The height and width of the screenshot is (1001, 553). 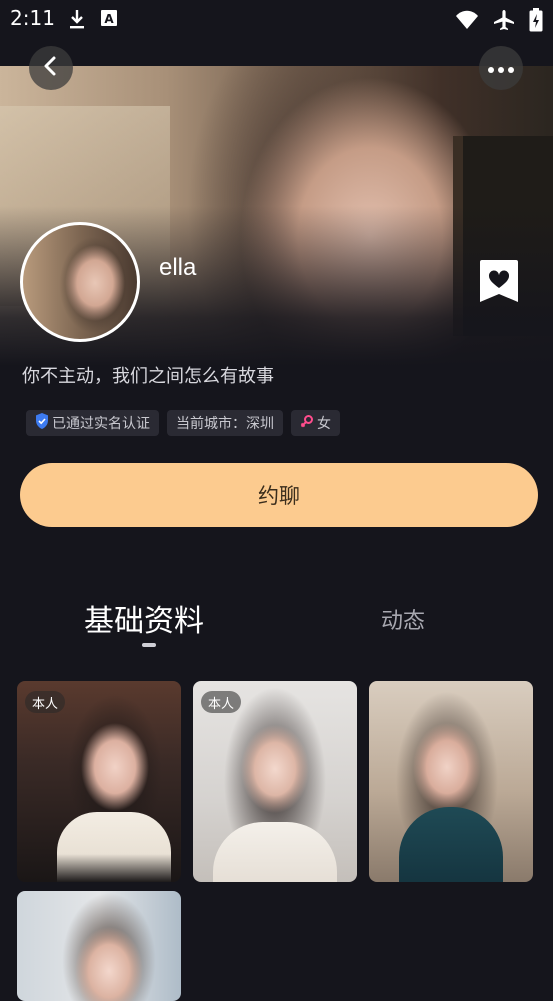 What do you see at coordinates (536, 22) in the screenshot?
I see `battery-charging-icon` at bounding box center [536, 22].